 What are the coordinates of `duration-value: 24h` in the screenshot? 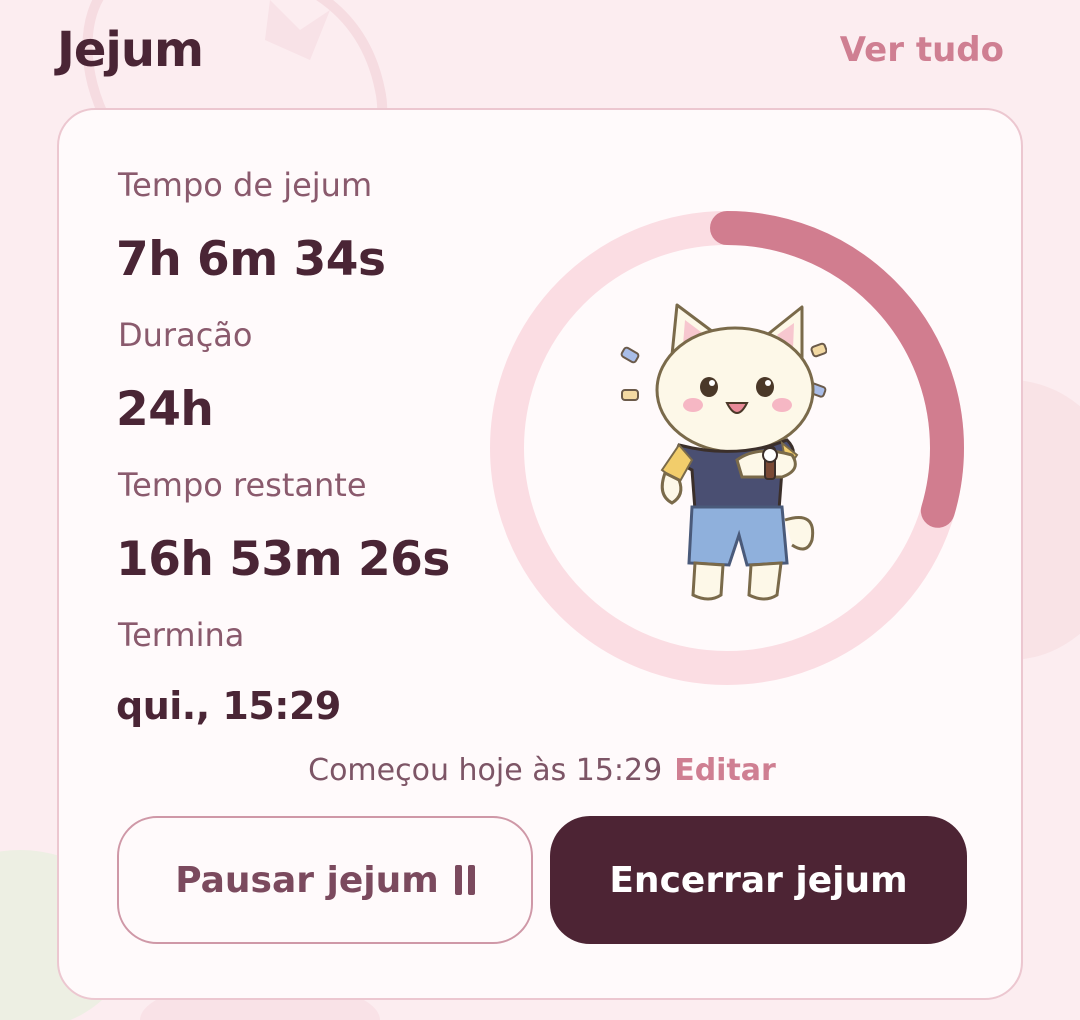 It's located at (165, 409).